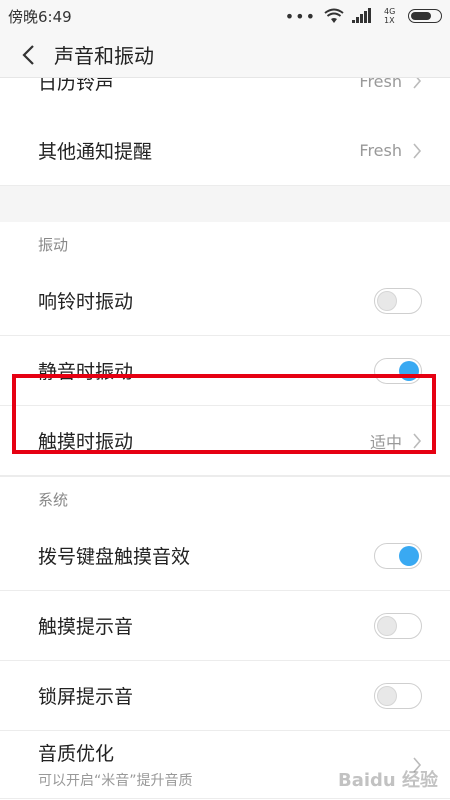 This screenshot has height=800, width=450. Describe the element at coordinates (76, 86) in the screenshot. I see `row-label: 日历铃声` at that location.